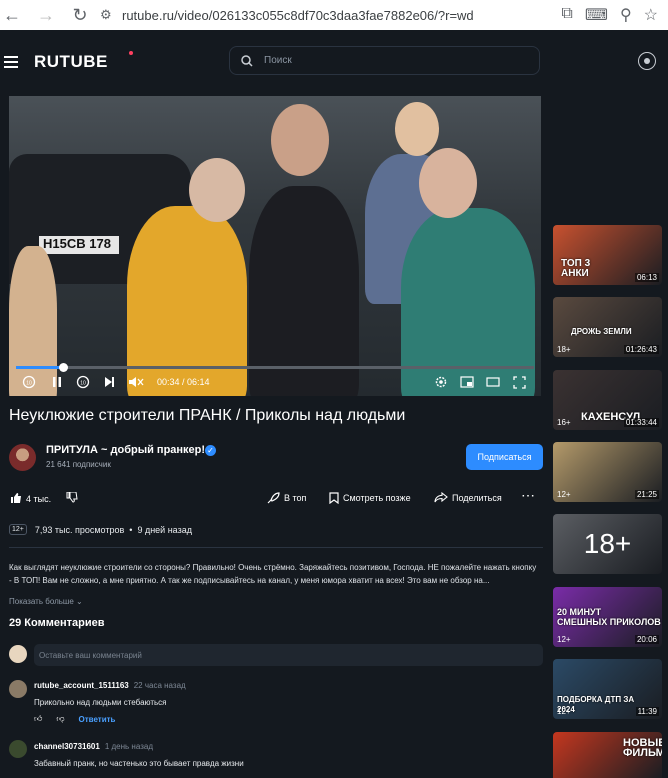  I want to click on channel-name: ПРИТУЛА ~ добрый пранкер!, so click(125, 450).